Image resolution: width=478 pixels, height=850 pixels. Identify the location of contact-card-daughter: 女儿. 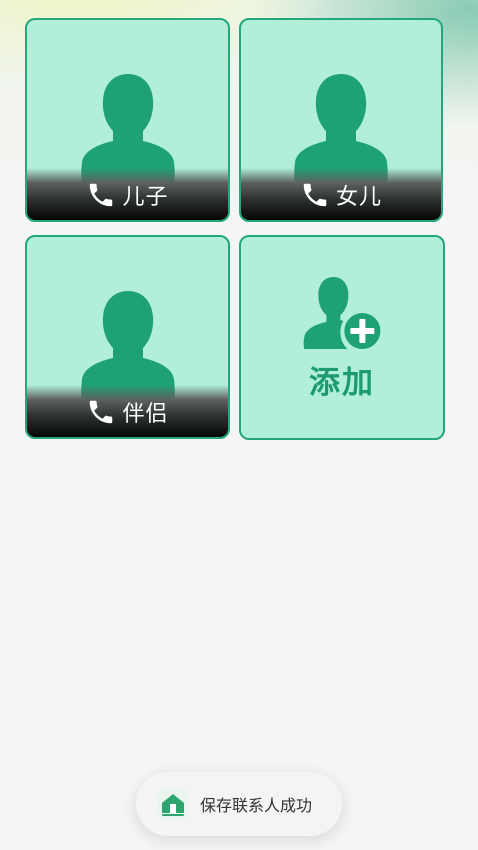
(341, 120).